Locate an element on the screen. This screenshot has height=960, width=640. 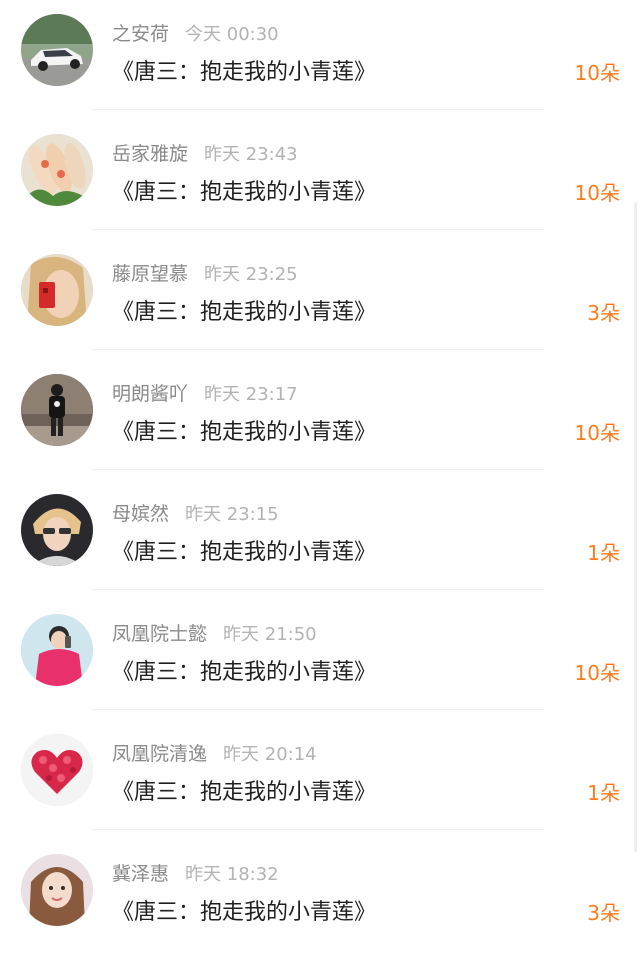
gift-record-item: 之安荷 今天 00:30 《唐三：抱走我的小青莲》 10朵 is located at coordinates (320, 60).